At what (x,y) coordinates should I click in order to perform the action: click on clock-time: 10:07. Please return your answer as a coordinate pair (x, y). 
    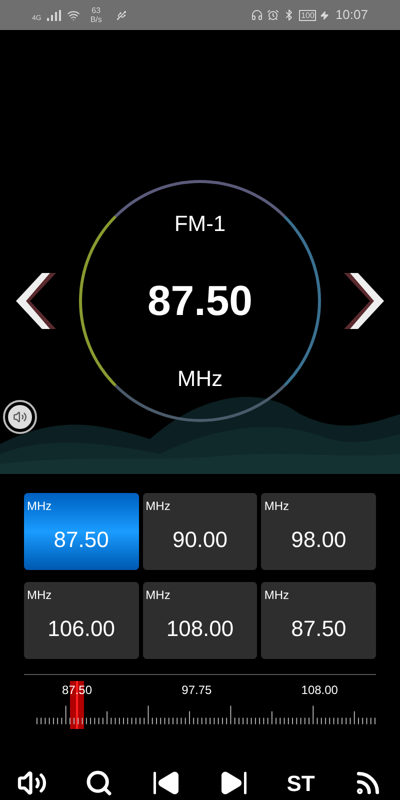
    Looking at the image, I should click on (351, 15).